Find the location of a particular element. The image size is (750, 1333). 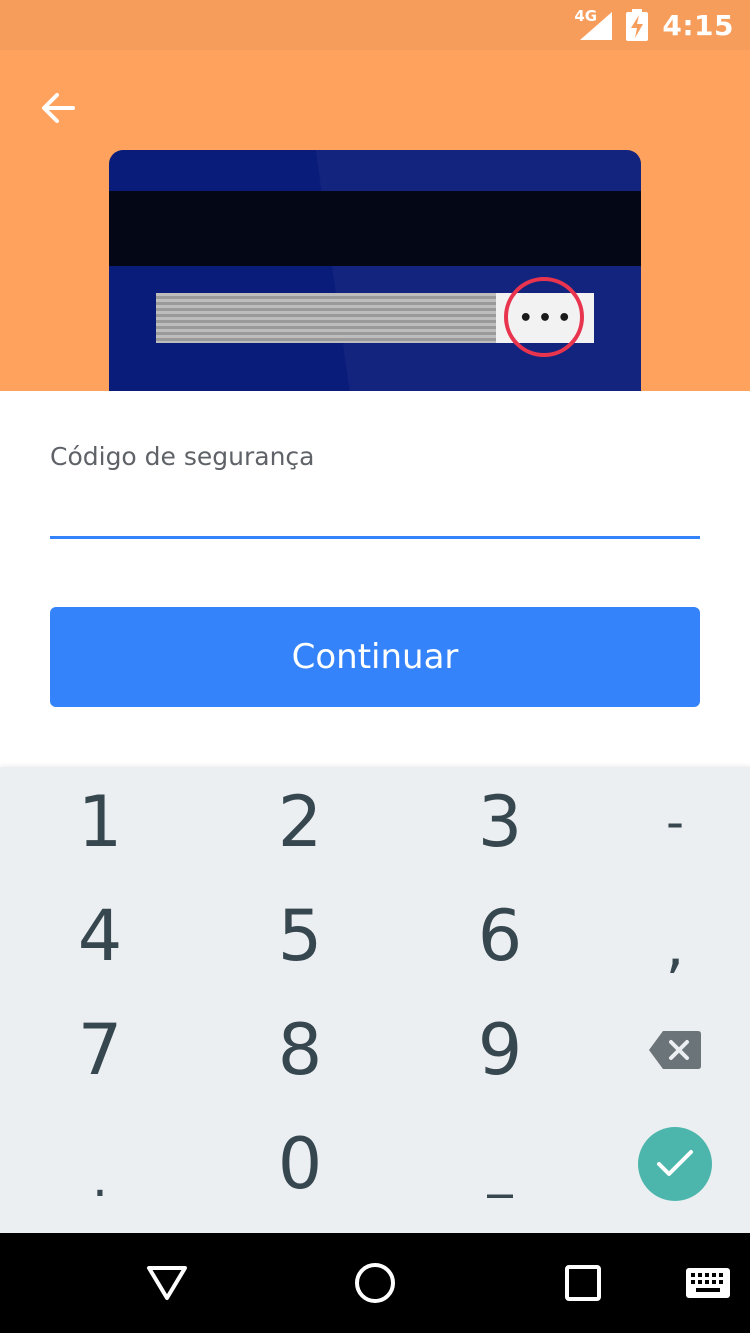

keyboard-icon is located at coordinates (708, 1283).